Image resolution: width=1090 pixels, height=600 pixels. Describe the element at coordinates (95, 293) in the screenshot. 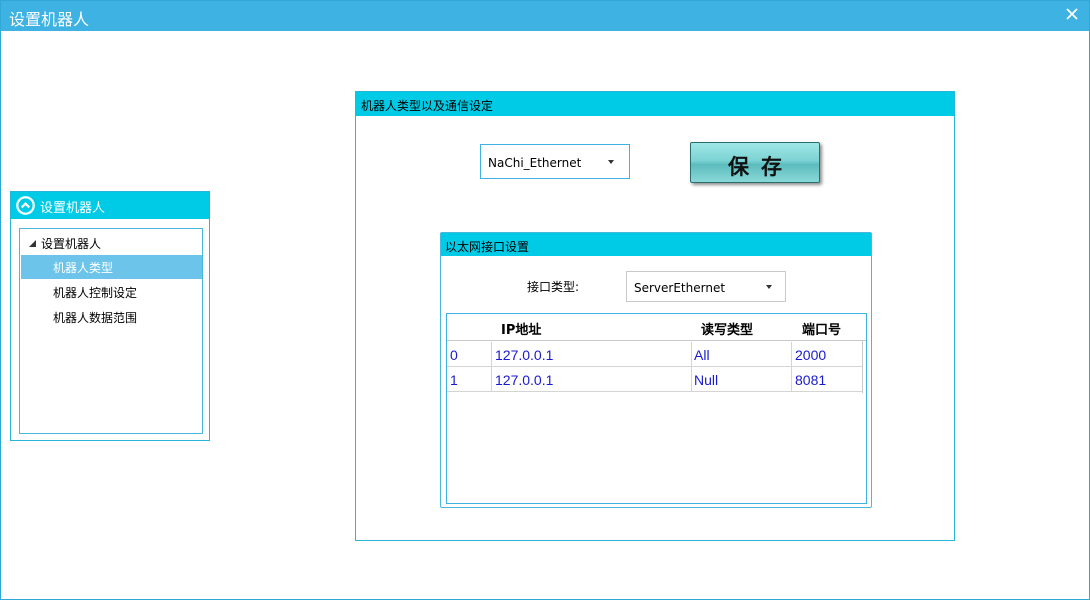

I see `tree-item-label: 机器人控制设定` at that location.